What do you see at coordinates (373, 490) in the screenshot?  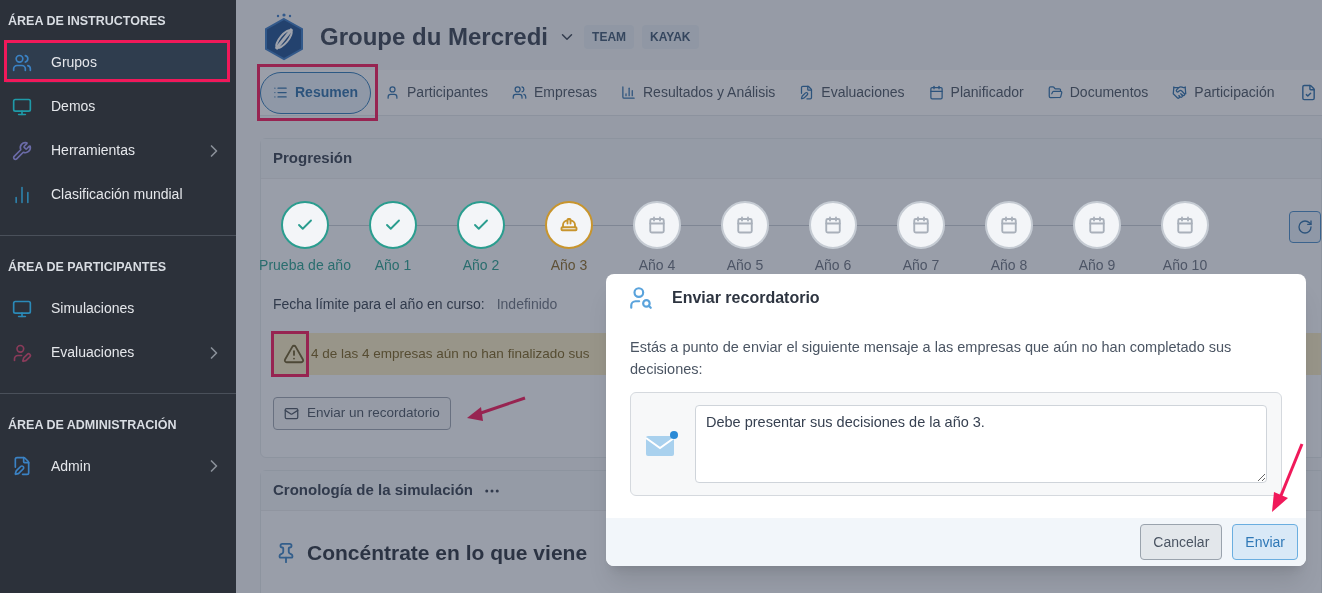 I see `card-title: Cronología de la simulación` at bounding box center [373, 490].